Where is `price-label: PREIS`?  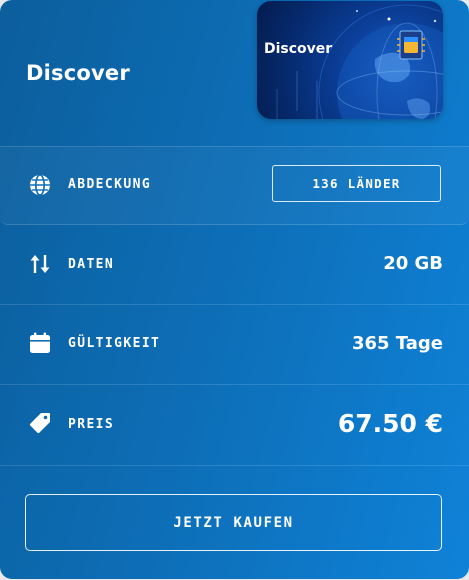 price-label: PREIS is located at coordinates (91, 424).